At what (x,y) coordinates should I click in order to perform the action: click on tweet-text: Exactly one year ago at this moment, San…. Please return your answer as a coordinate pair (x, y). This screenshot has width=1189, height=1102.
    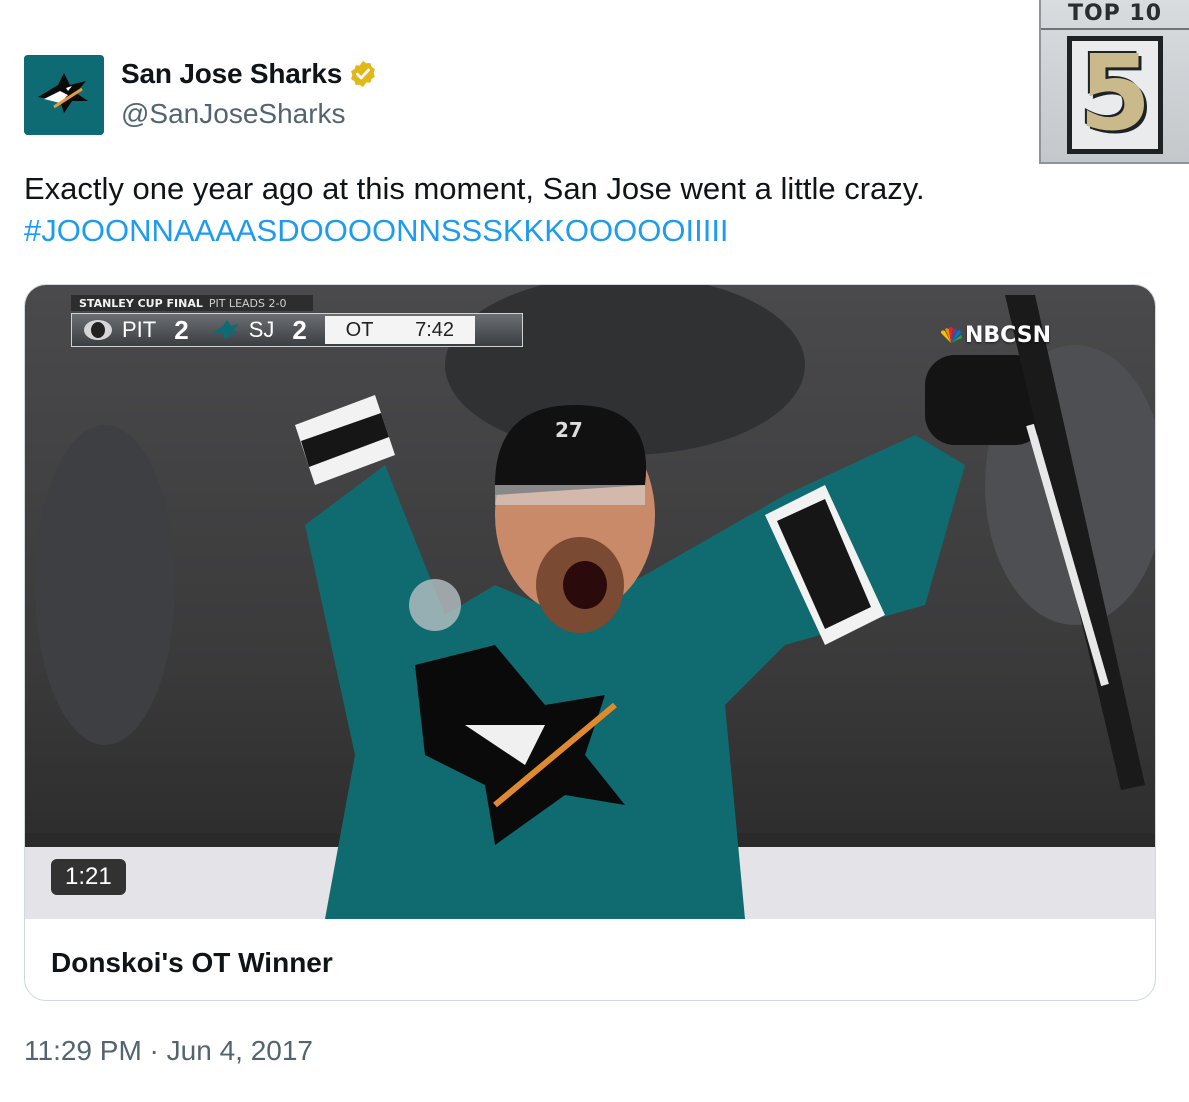
    Looking at the image, I should click on (584, 210).